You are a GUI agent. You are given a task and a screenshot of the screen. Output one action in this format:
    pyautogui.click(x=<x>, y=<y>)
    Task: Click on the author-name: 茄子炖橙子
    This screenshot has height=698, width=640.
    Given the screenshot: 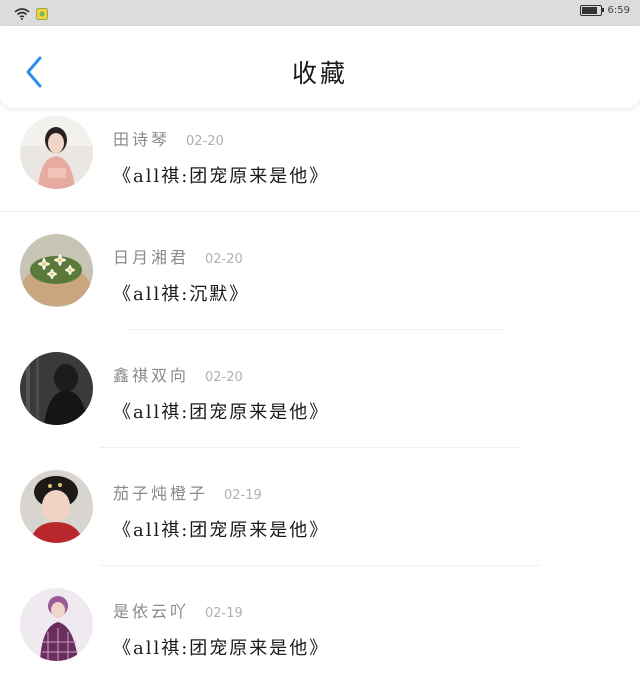 What is the action you would take?
    pyautogui.click(x=161, y=493)
    